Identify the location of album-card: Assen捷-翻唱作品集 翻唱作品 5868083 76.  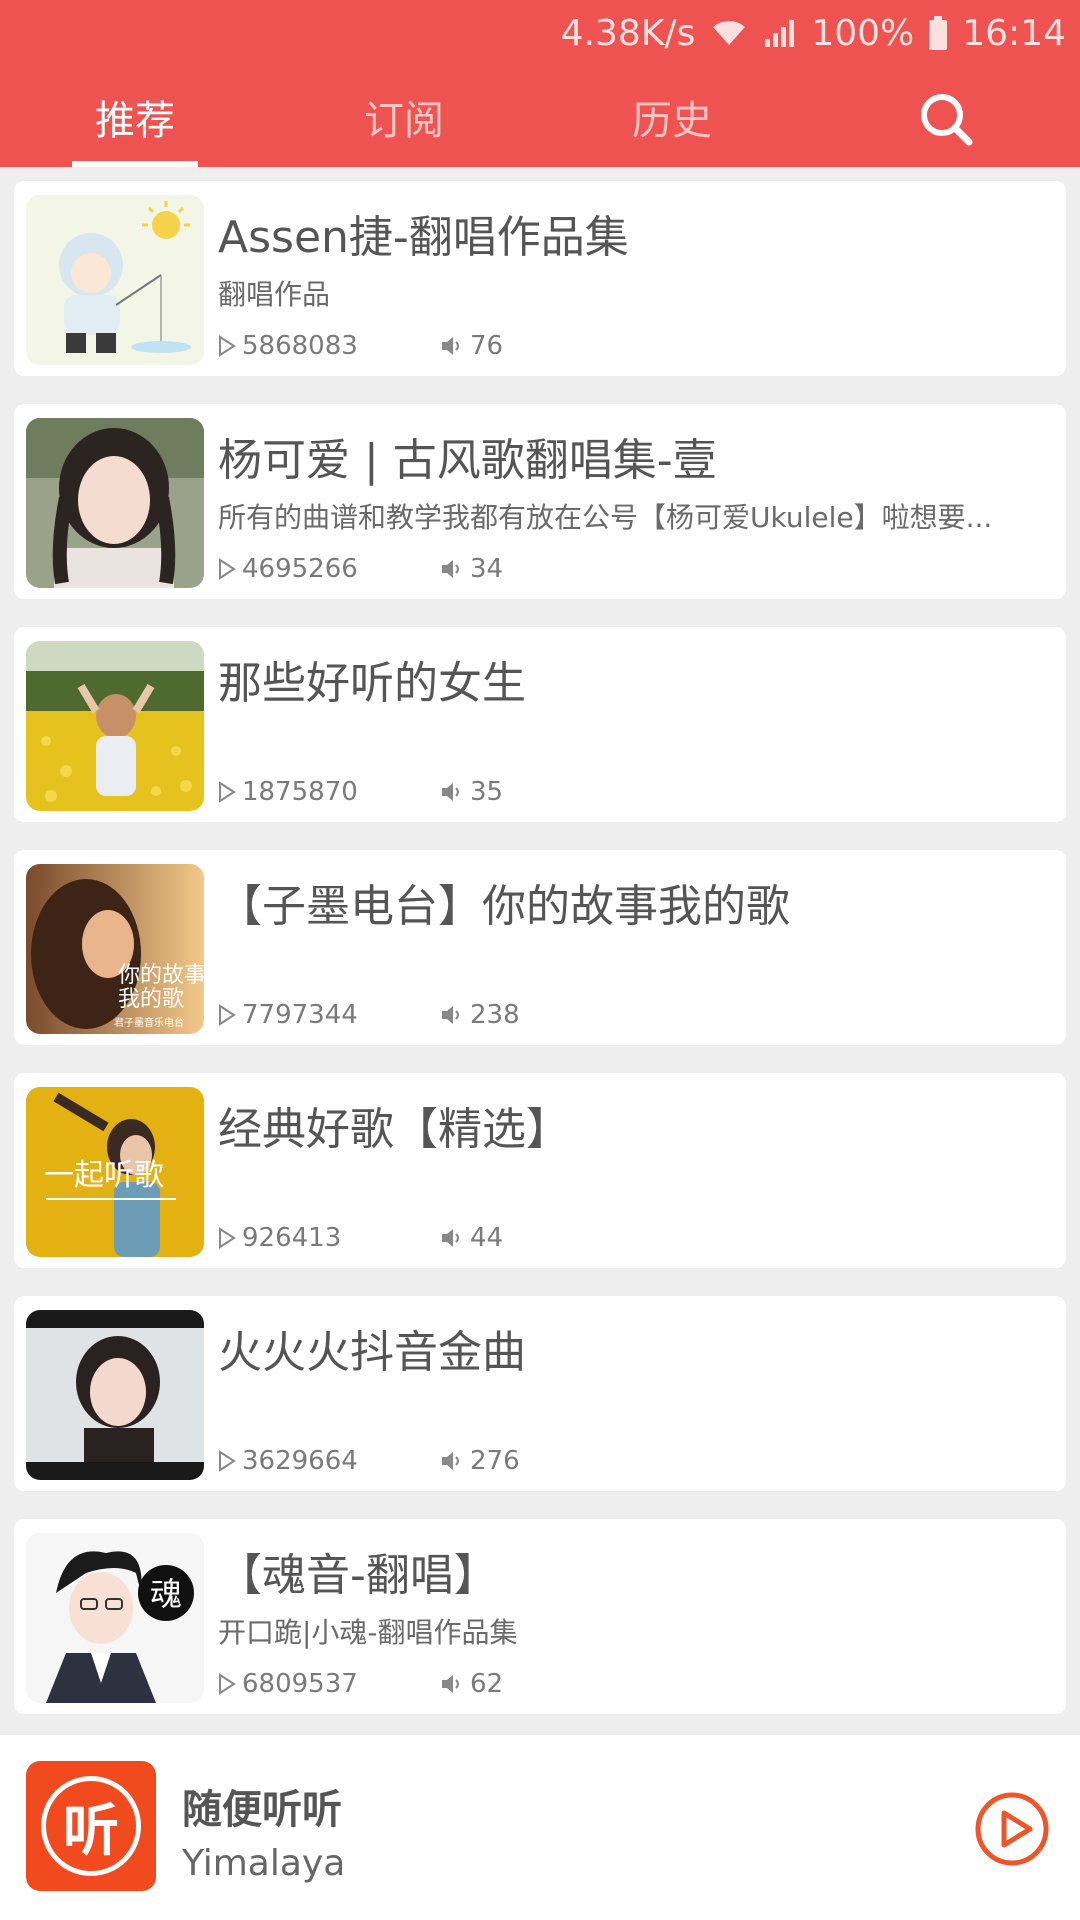
(540, 278).